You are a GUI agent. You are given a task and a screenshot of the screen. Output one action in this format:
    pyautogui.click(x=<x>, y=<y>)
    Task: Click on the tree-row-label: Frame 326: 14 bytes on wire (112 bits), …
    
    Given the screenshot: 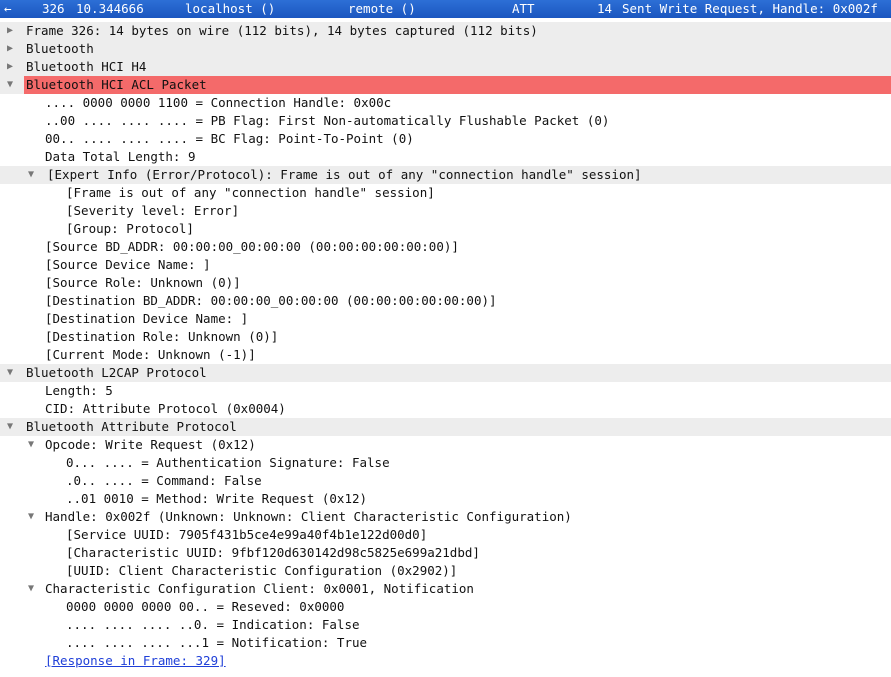 What is the action you would take?
    pyautogui.click(x=282, y=30)
    